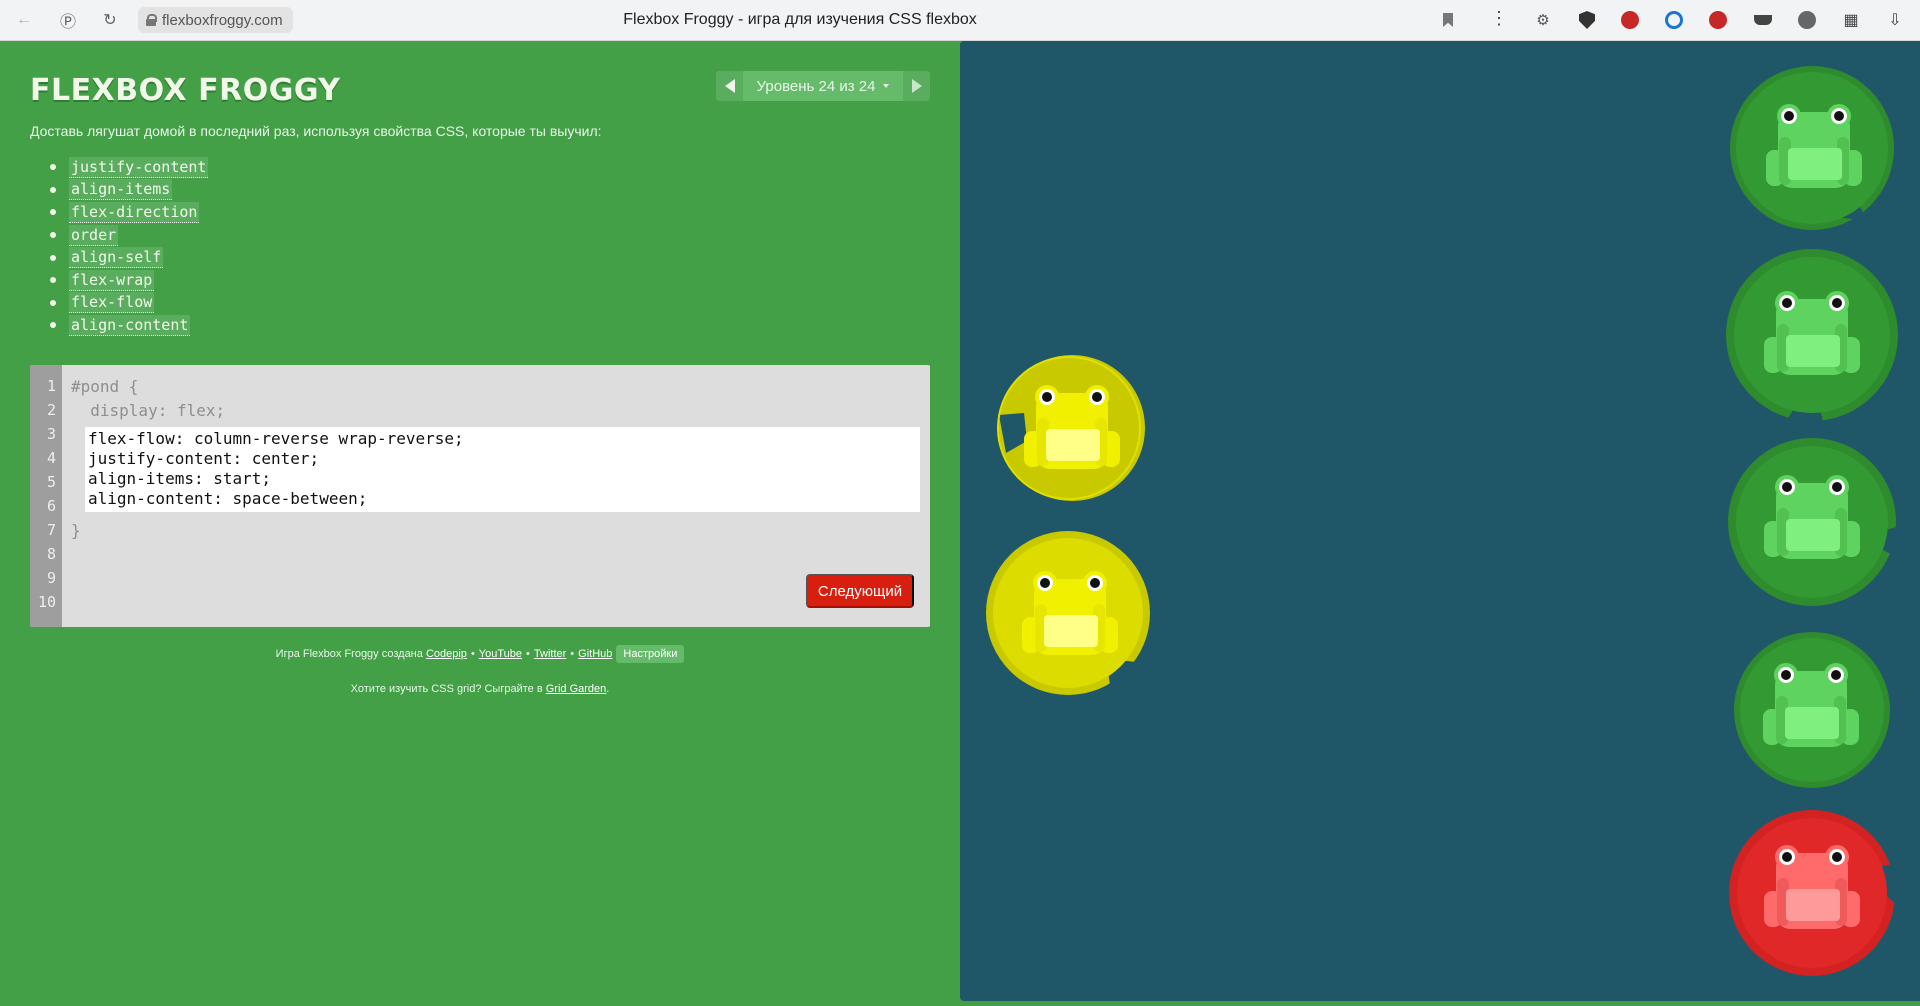 This screenshot has height=1006, width=1920. I want to click on line-number: 2, so click(51, 410).